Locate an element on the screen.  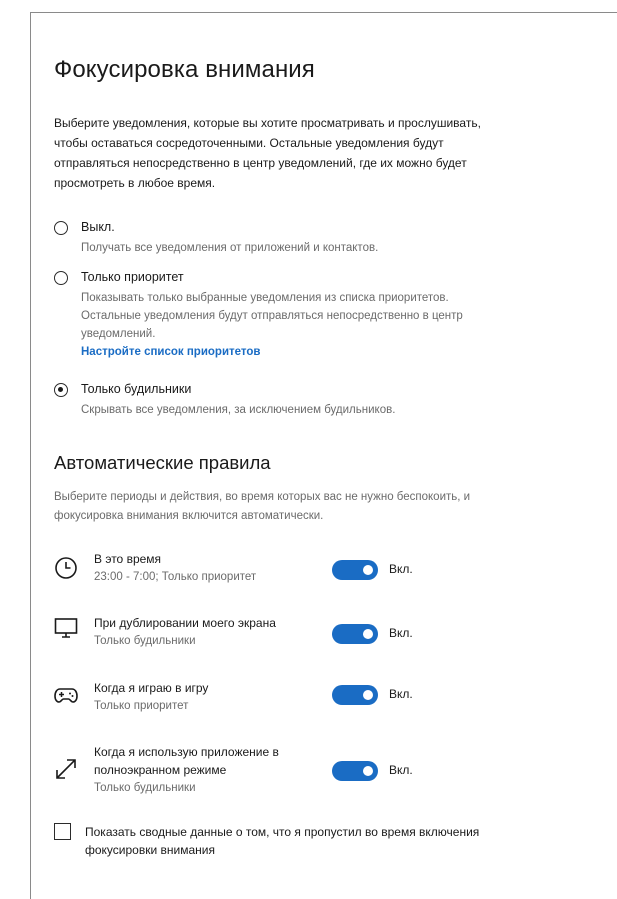
priority-list-link: Настройте список приоритетов is located at coordinates (291, 352).